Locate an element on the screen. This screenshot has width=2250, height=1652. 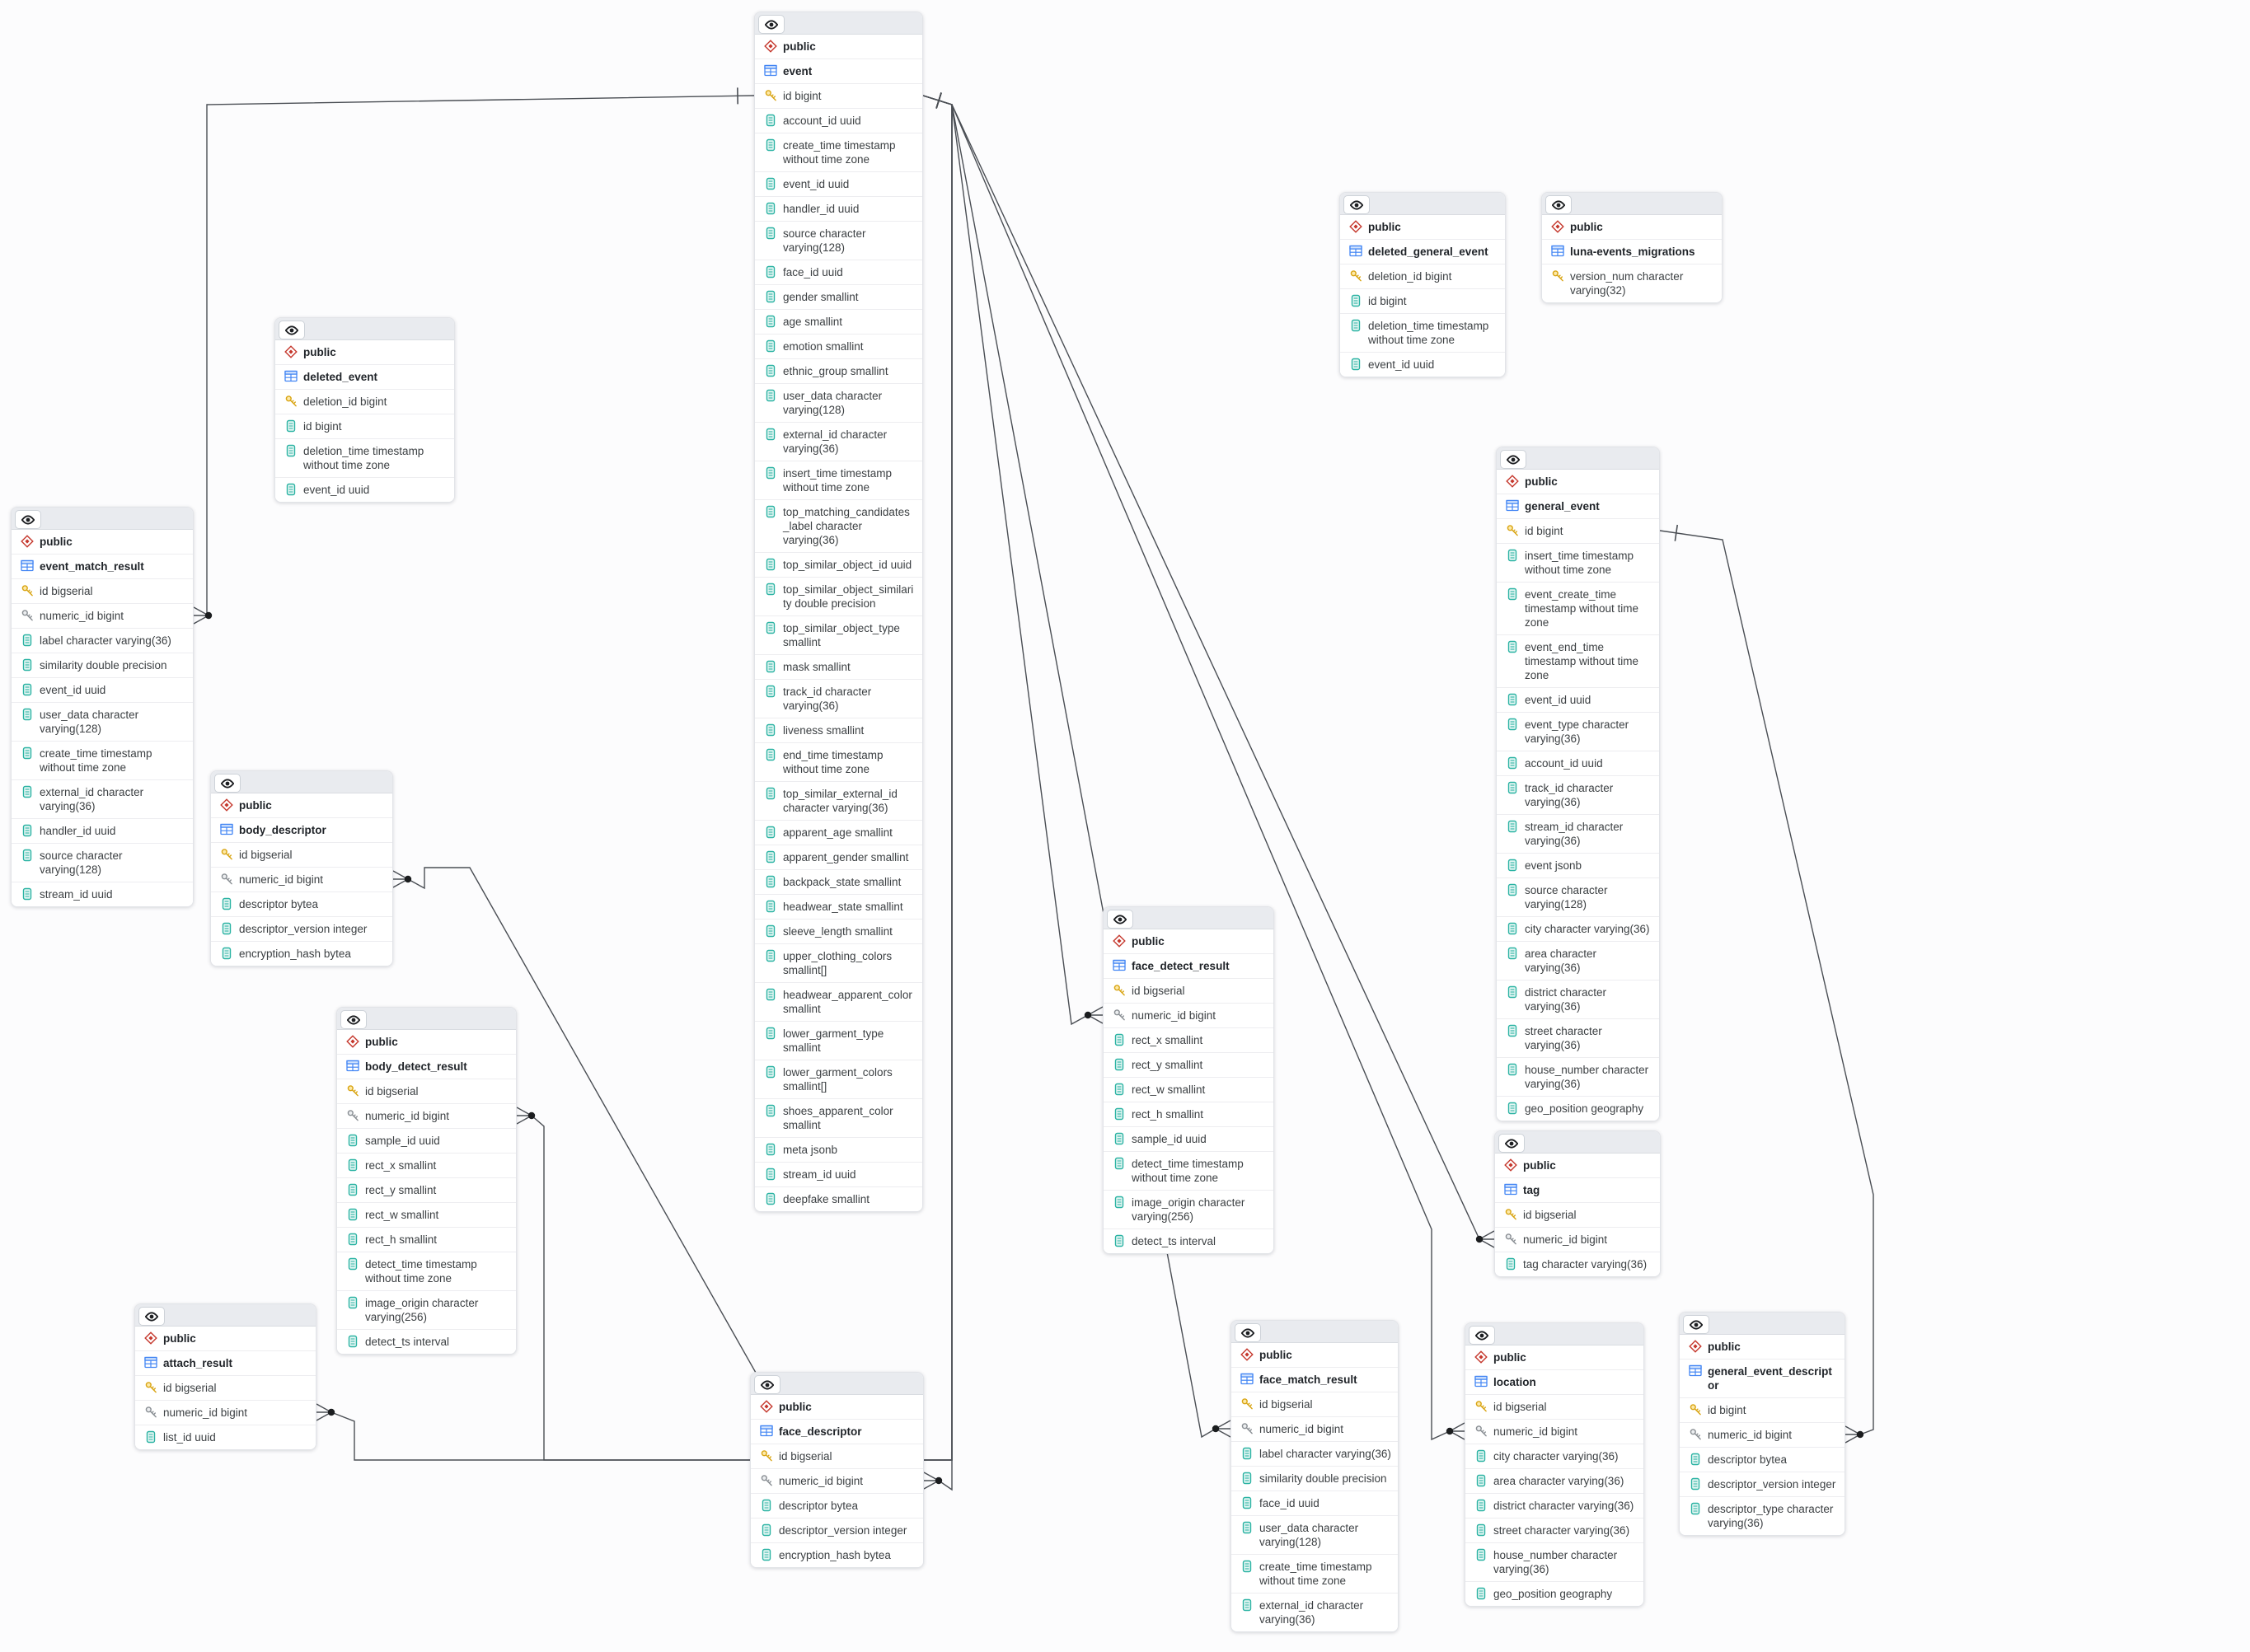
table-name-row: deleted_event is located at coordinates (364, 377).